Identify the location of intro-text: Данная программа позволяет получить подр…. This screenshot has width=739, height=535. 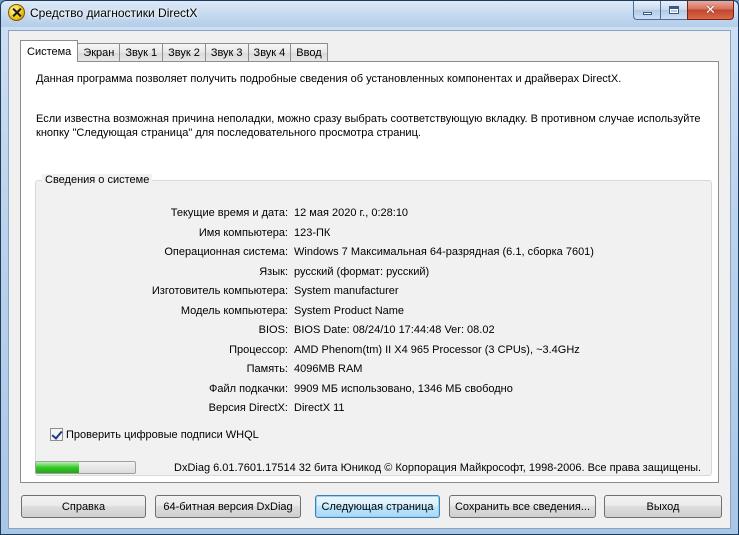
(329, 79).